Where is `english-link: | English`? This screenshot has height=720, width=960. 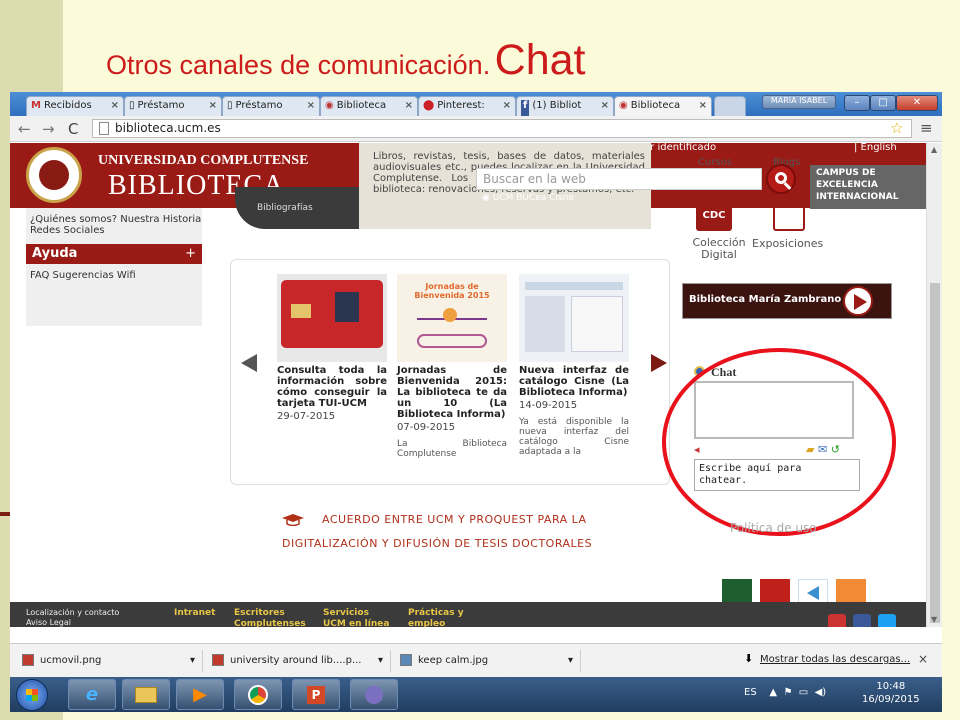
english-link: | English is located at coordinates (875, 148).